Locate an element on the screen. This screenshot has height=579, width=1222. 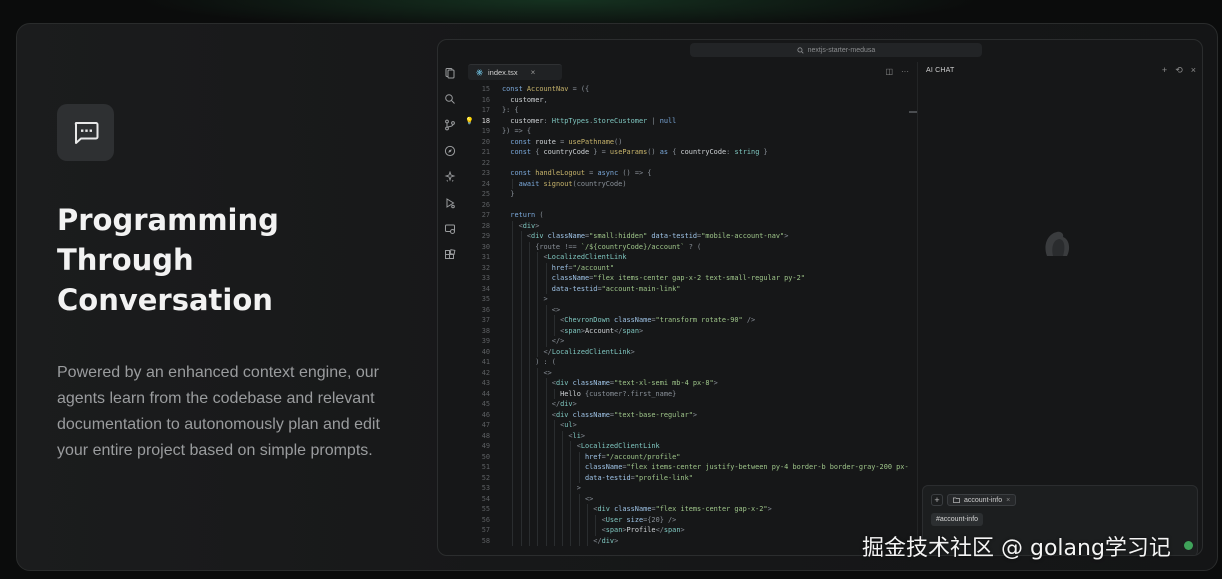
code-line: 56 <User size={20} /> is located at coordinates (689, 520).